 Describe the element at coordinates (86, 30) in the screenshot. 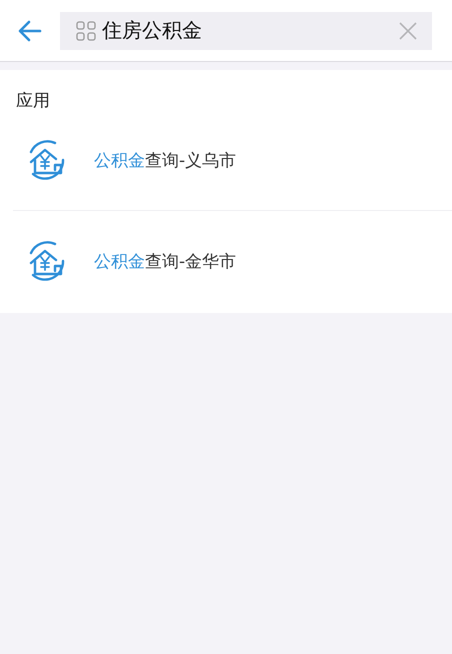

I see `grid-icon` at that location.